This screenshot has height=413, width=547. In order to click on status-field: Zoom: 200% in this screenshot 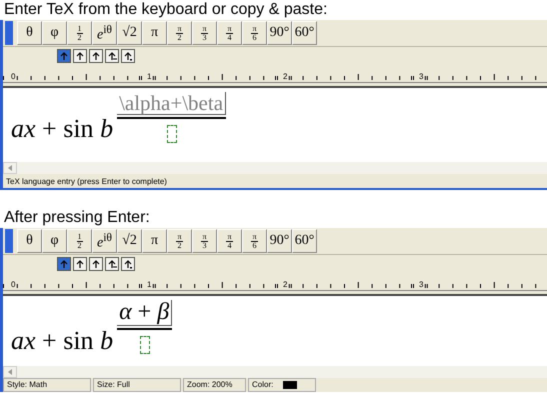, I will do `click(214, 385)`.